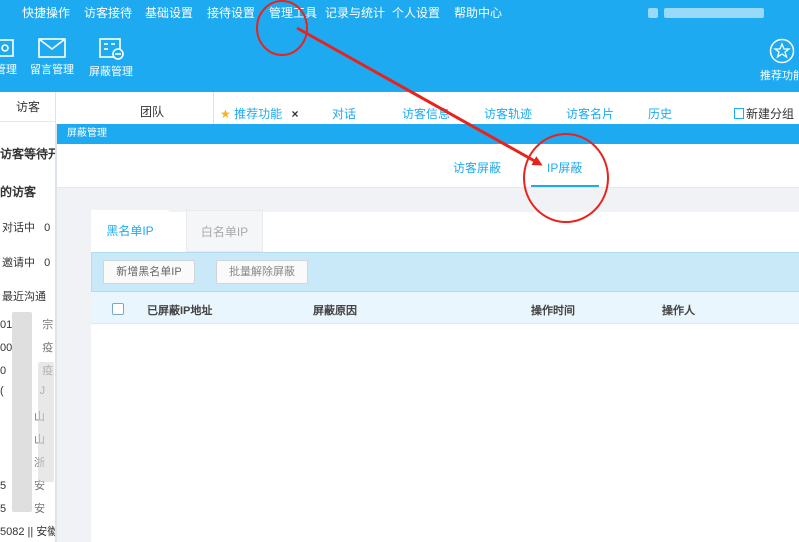 This screenshot has width=799, height=542. Describe the element at coordinates (428, 134) in the screenshot. I see `modal-title: 屏蔽管理` at that location.